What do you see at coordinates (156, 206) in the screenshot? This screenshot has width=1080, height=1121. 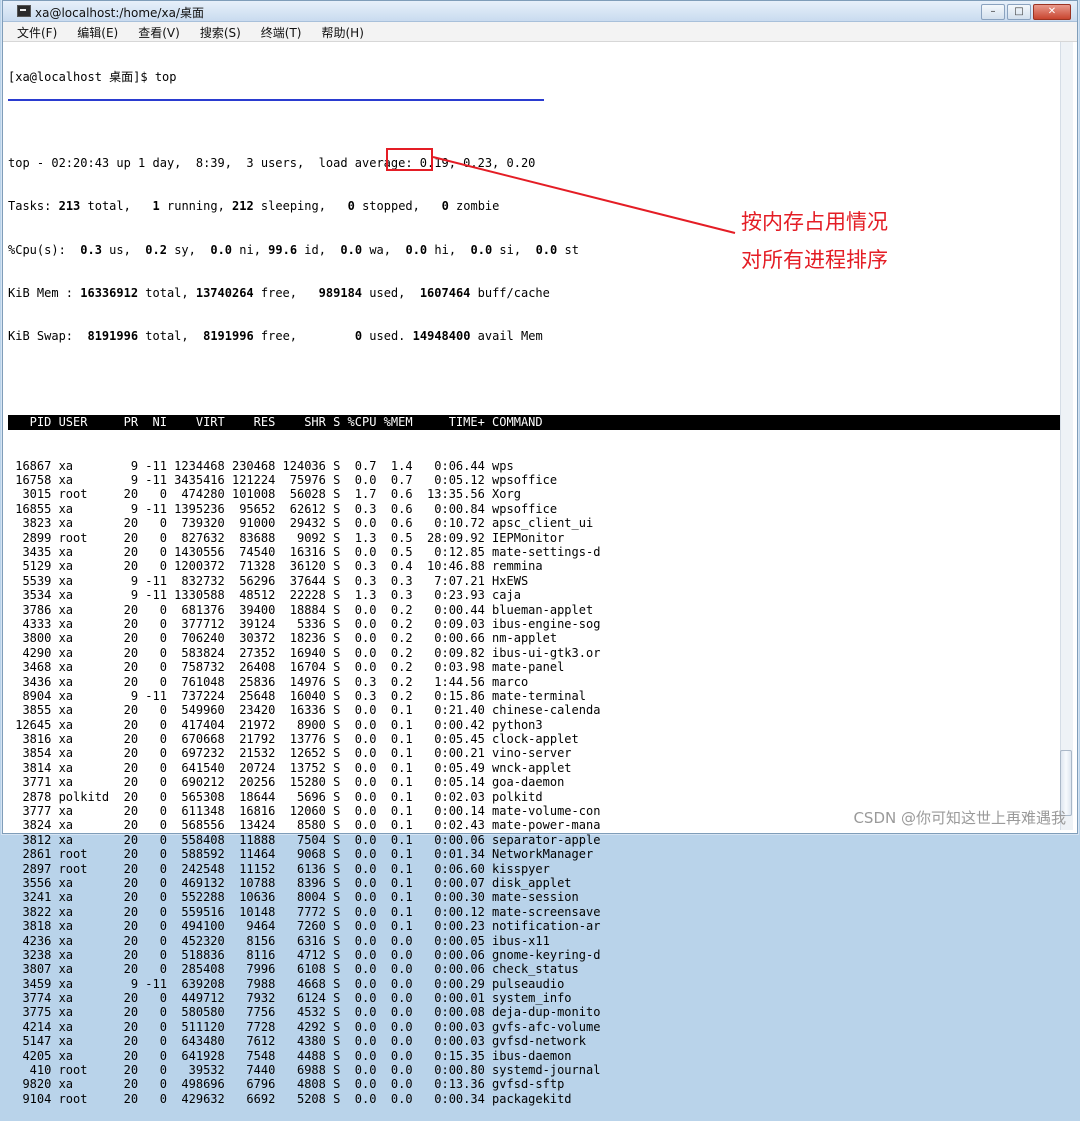 I see `tasks-running: 1` at bounding box center [156, 206].